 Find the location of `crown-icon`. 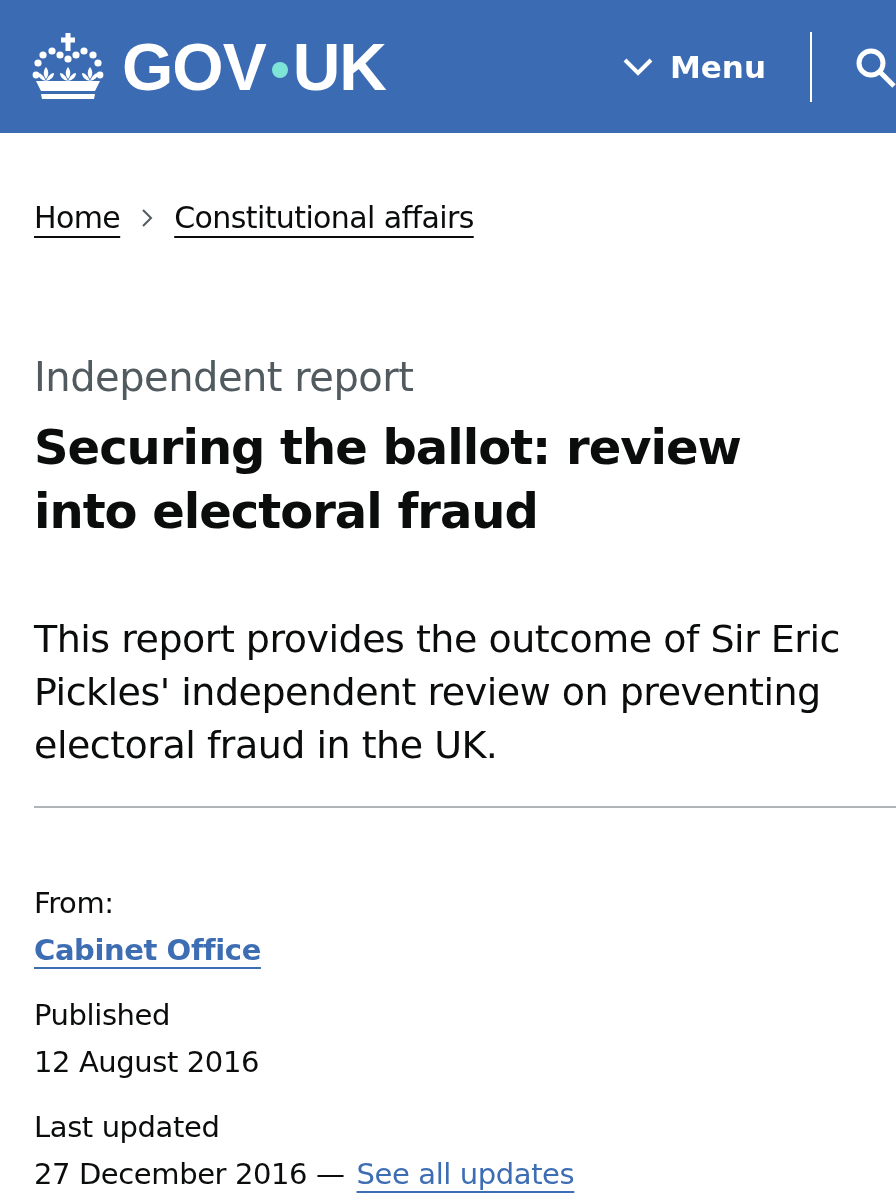

crown-icon is located at coordinates (68, 66).